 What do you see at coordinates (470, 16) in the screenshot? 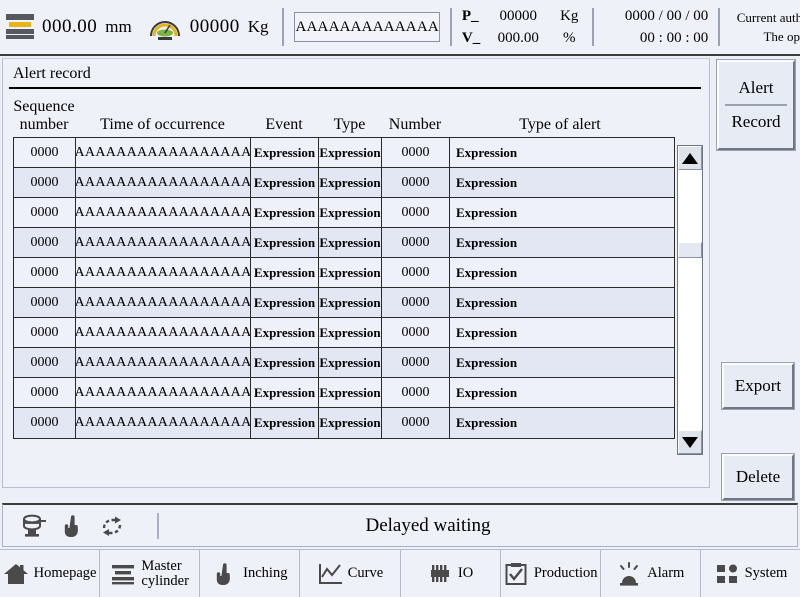
I see `pressure-label: P_` at bounding box center [470, 16].